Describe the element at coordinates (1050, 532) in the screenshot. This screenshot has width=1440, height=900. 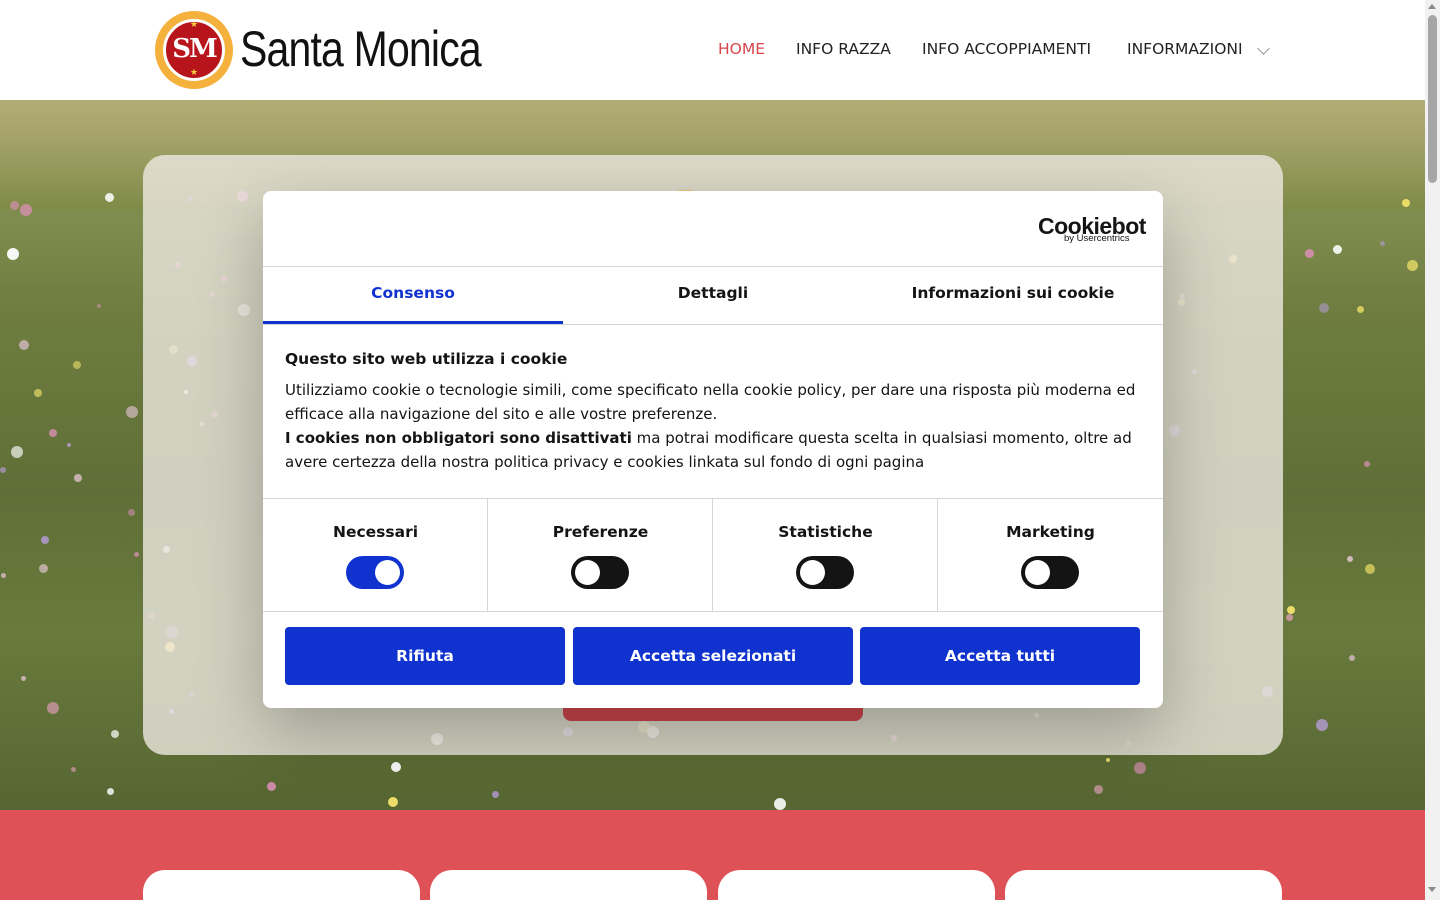
I see `toggle-label: Marketing` at that location.